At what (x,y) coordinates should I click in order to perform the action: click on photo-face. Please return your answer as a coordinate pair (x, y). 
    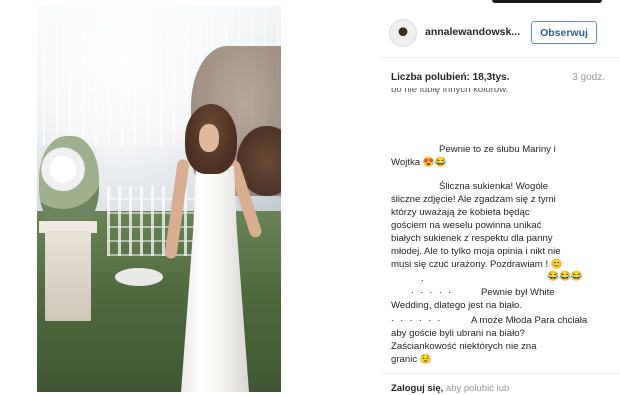
    Looking at the image, I should click on (209, 138).